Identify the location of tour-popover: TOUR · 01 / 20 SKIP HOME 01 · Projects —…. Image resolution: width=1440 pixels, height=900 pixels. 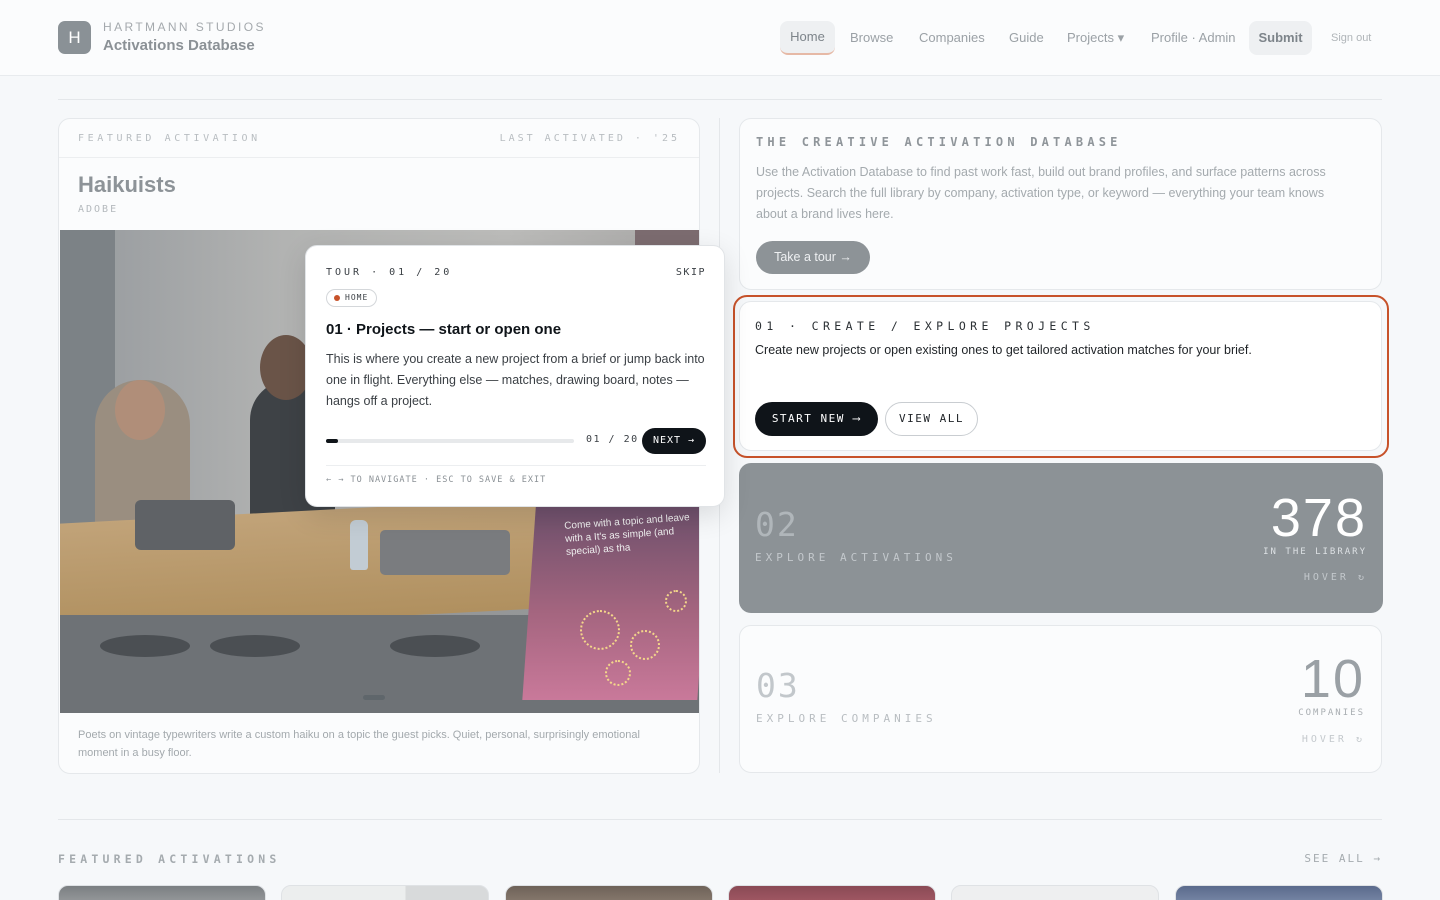
(515, 376).